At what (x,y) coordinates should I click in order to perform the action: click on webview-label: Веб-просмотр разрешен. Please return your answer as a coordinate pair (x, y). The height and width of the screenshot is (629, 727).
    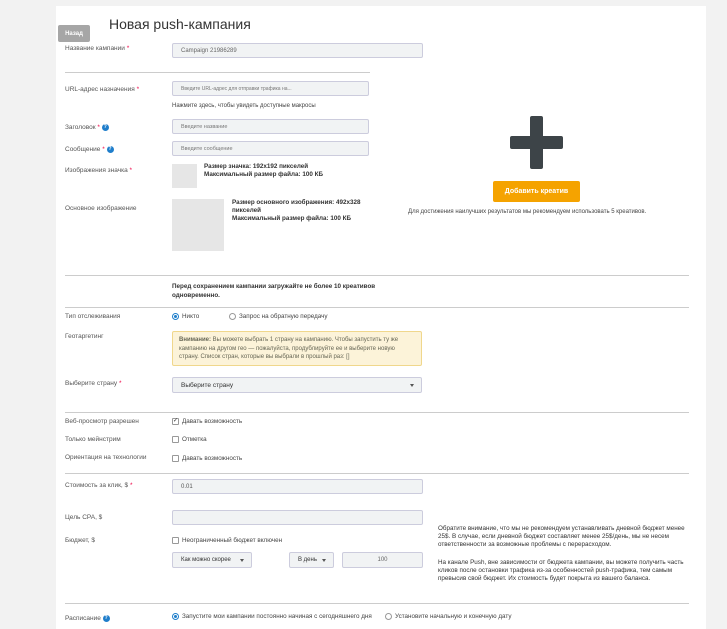
    Looking at the image, I should click on (102, 421).